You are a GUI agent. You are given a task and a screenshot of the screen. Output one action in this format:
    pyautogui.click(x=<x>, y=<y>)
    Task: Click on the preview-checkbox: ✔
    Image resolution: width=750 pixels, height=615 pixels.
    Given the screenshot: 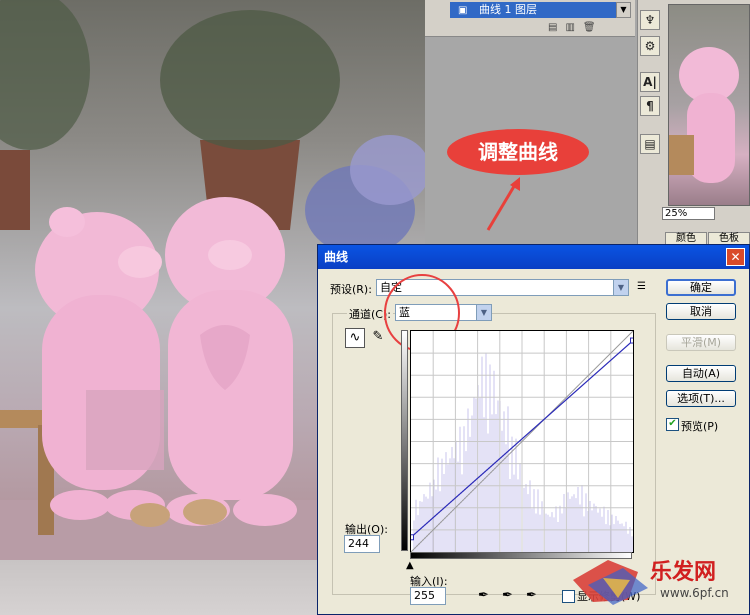 What is the action you would take?
    pyautogui.click(x=672, y=424)
    